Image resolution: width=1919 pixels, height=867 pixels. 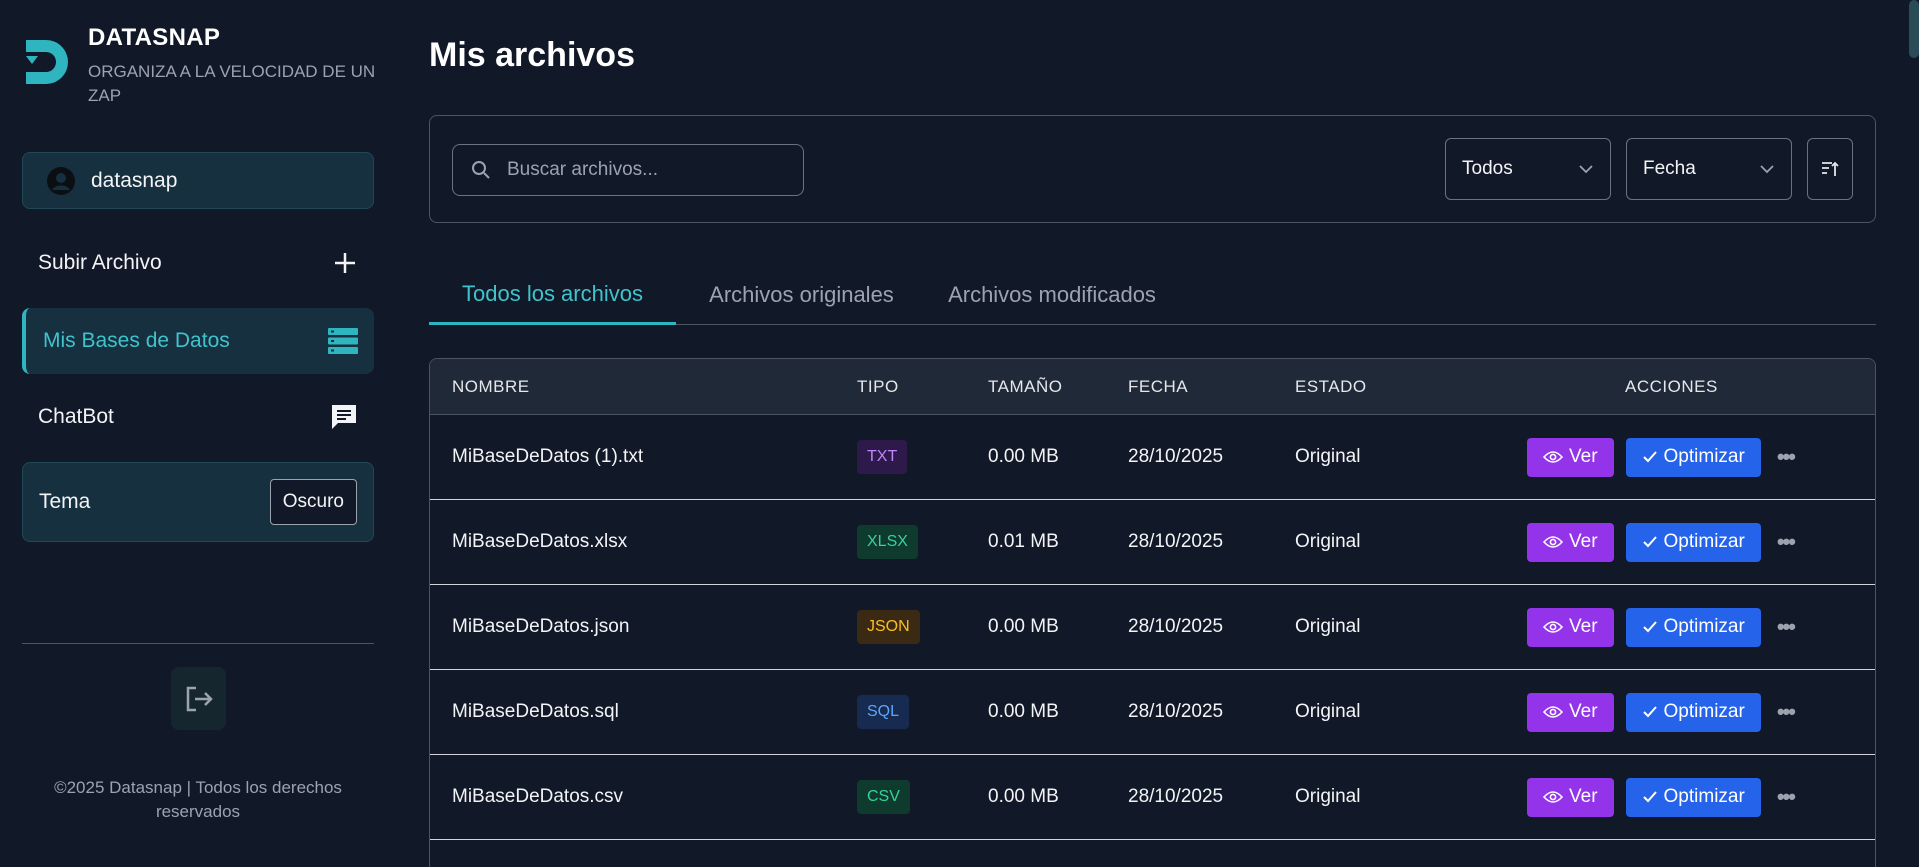 I want to click on header-type: TIPO, so click(x=878, y=386).